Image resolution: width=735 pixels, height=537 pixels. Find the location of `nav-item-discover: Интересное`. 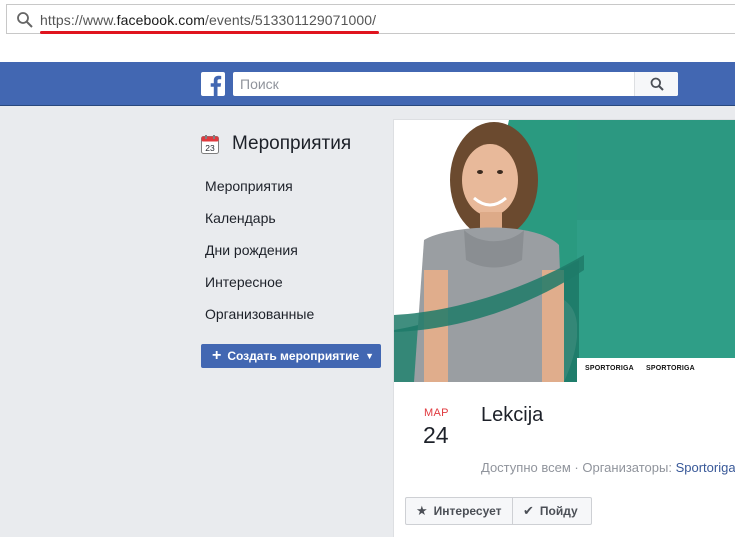

nav-item-discover: Интересное is located at coordinates (259, 290).